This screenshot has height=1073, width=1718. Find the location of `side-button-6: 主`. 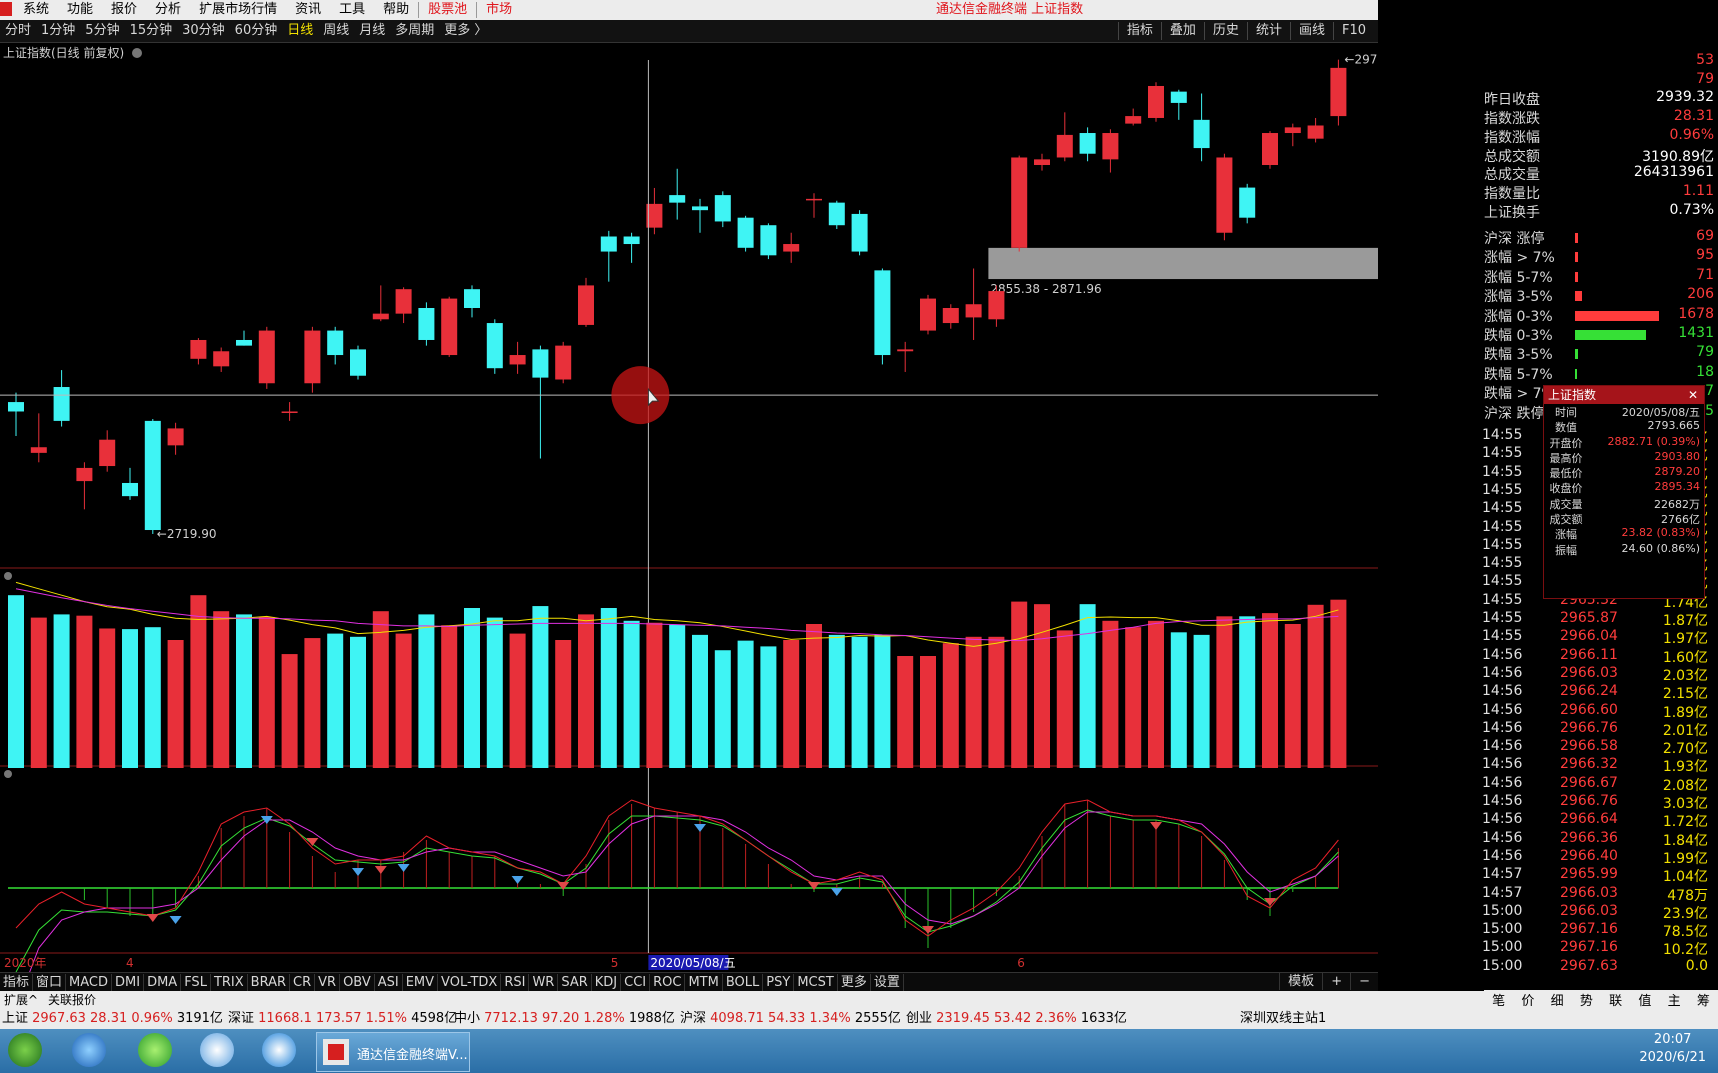

side-button-6: 主 is located at coordinates (1674, 999).